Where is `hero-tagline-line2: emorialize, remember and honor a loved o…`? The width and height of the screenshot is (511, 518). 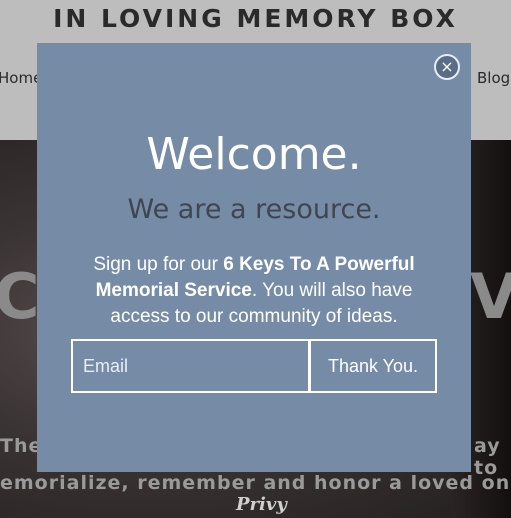 hero-tagline-line2: emorialize, remember and honor a loved o… is located at coordinates (255, 483).